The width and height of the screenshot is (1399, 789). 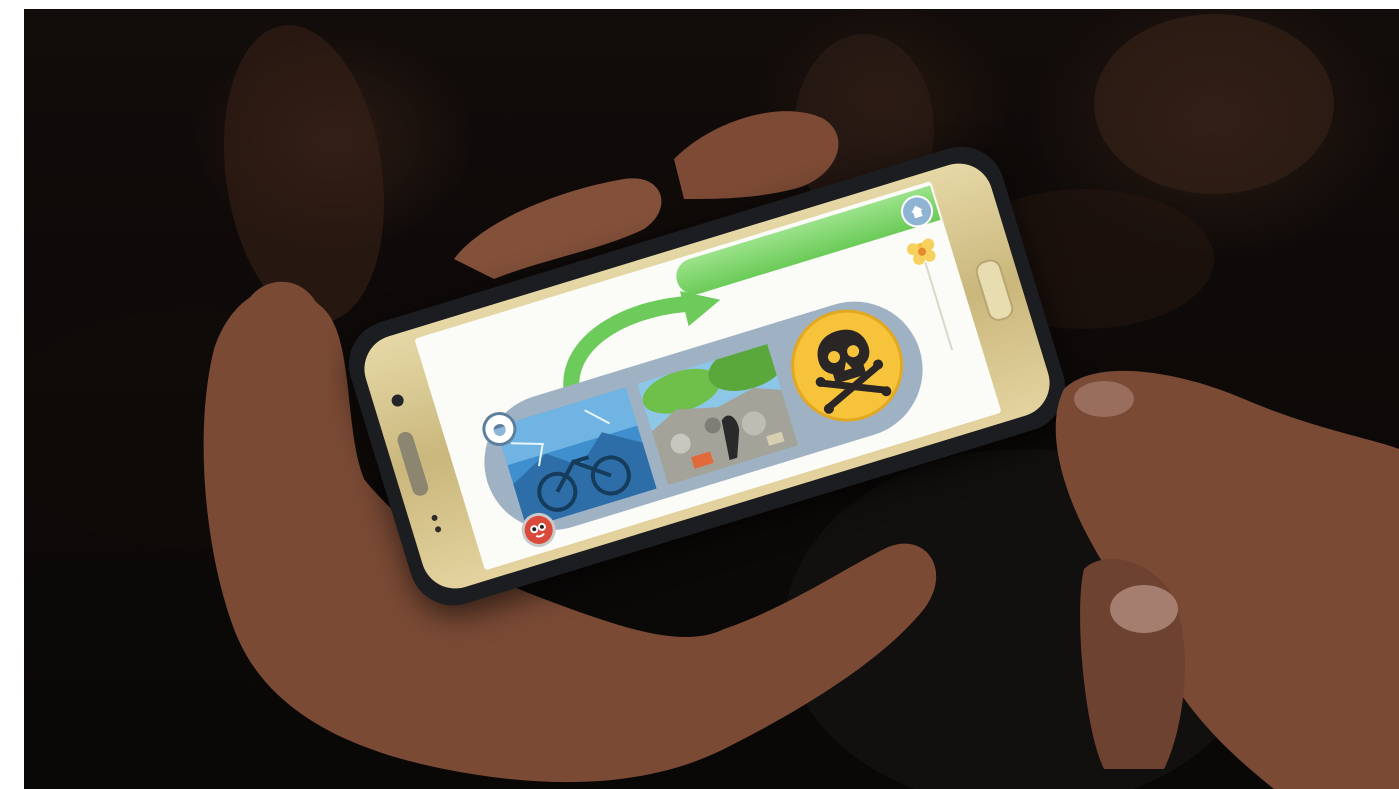 What do you see at coordinates (994, 290) in the screenshot?
I see `hardware-home-key` at bounding box center [994, 290].